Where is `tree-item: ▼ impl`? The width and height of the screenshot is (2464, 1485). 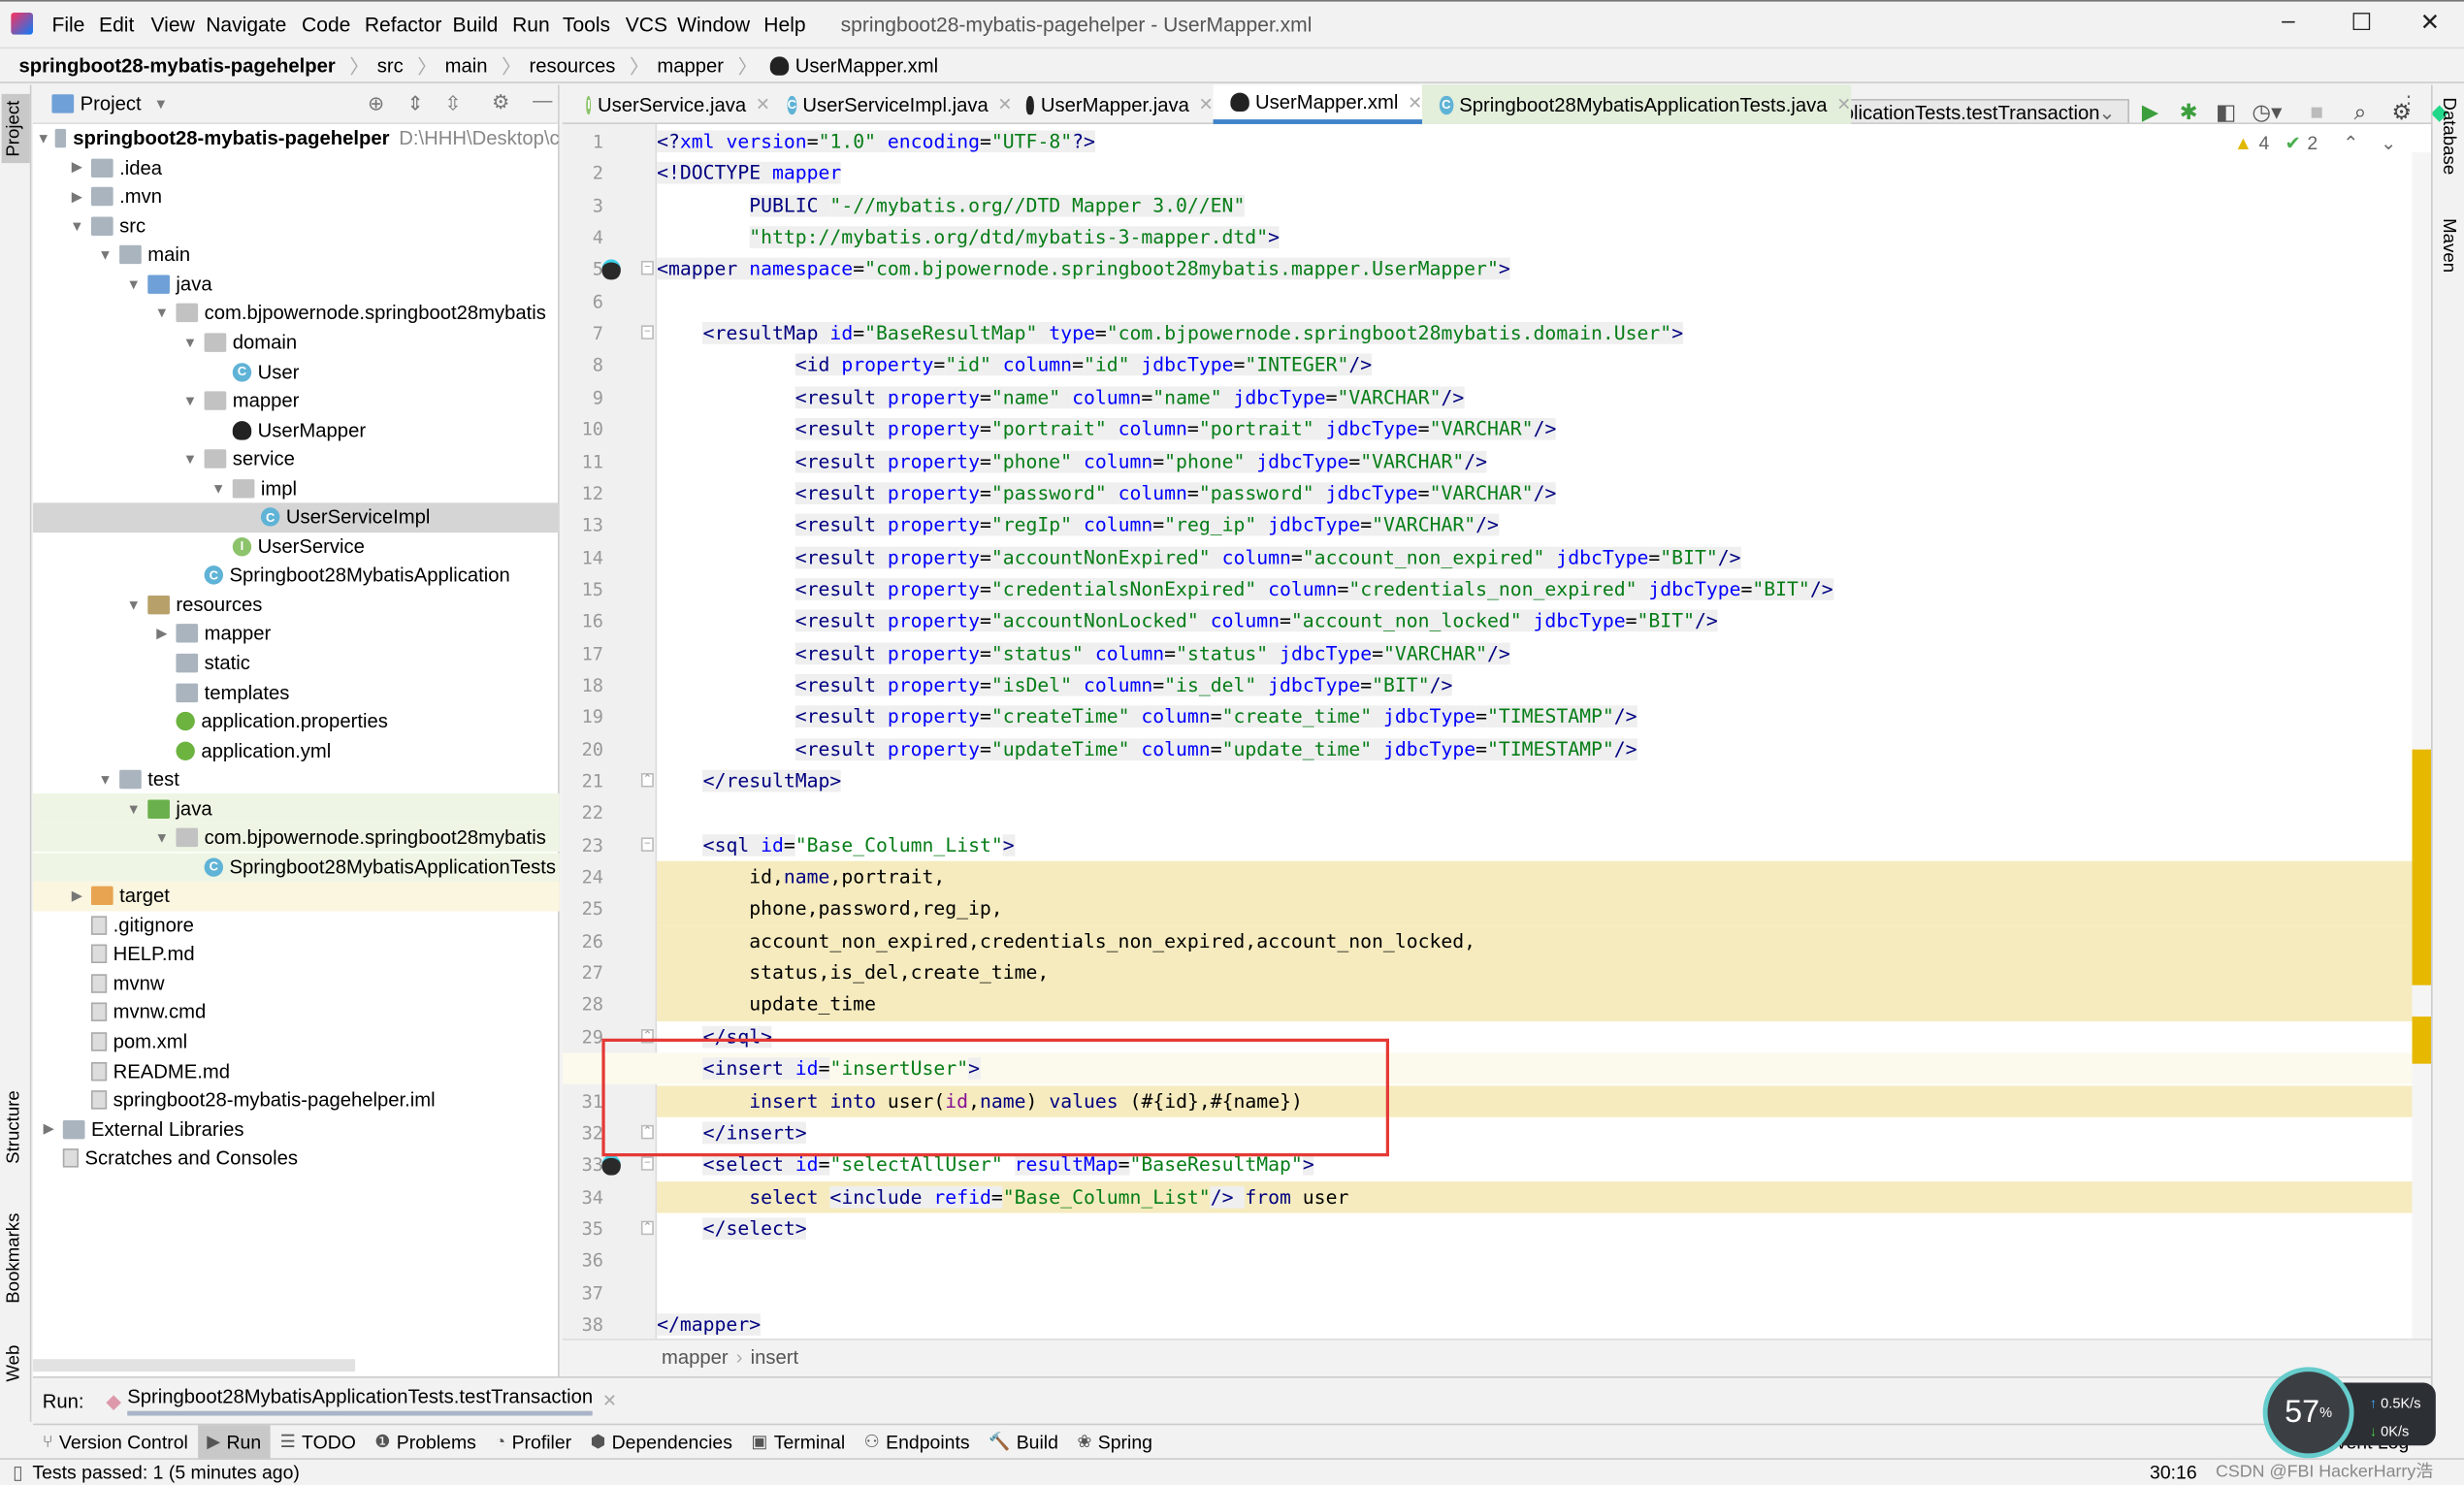
tree-item: ▼ impl is located at coordinates (296, 487).